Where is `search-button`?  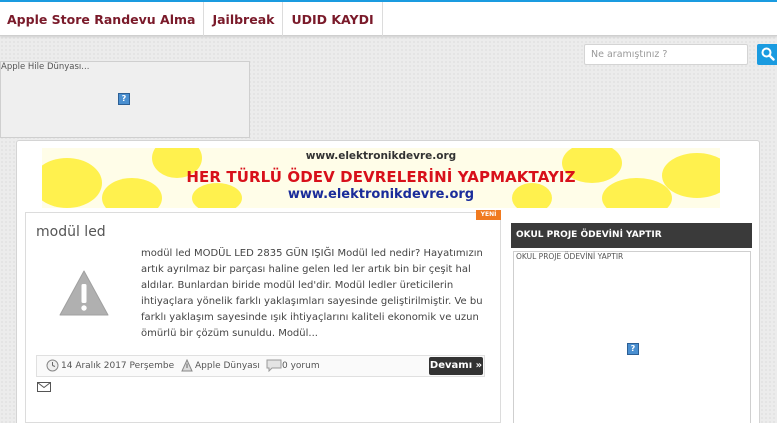
search-button is located at coordinates (767, 54).